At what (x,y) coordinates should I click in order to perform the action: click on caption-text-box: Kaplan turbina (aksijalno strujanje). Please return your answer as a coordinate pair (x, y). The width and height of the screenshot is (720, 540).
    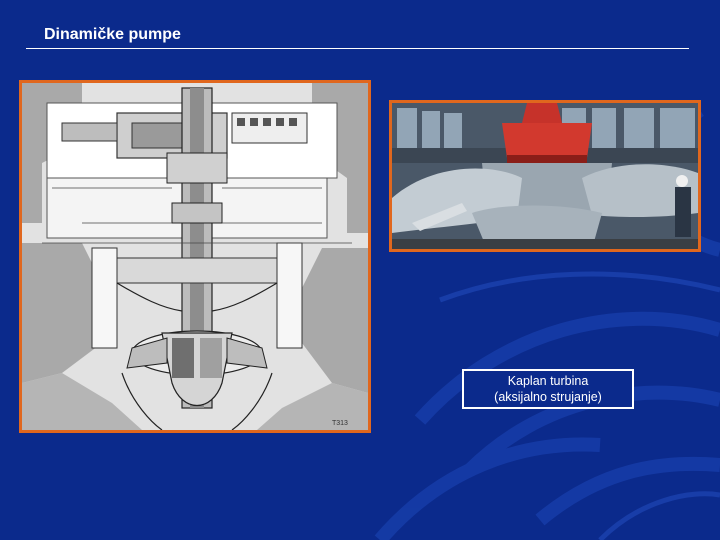
    Looking at the image, I should click on (548, 389).